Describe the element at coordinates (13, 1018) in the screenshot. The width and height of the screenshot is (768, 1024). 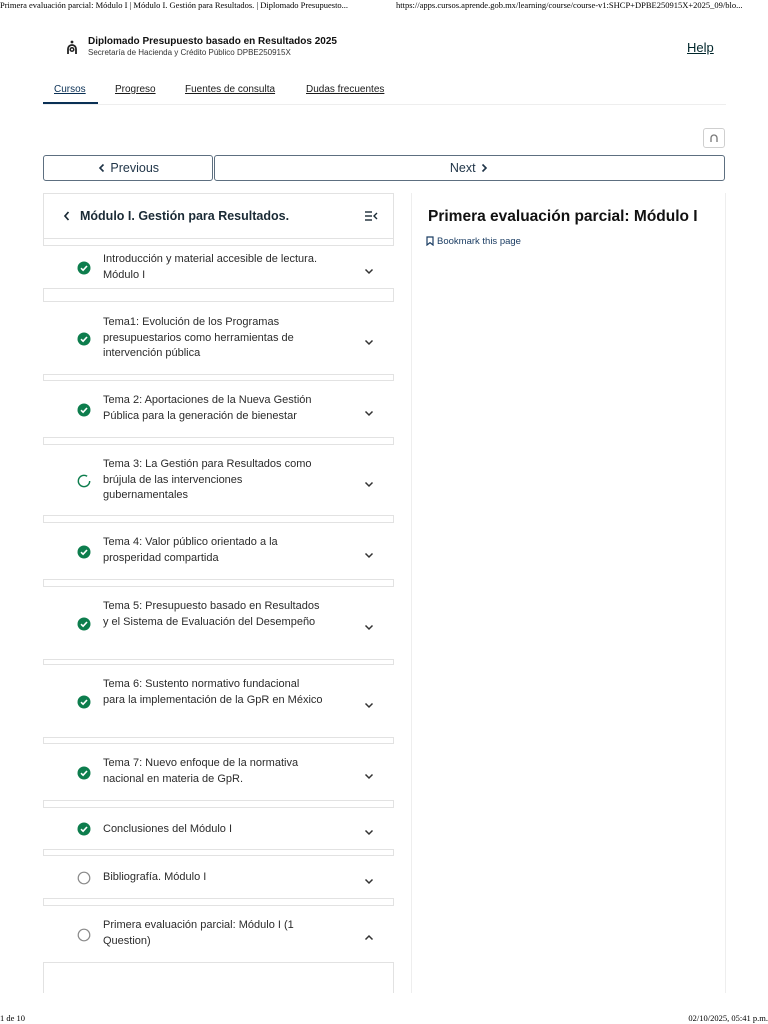
I see `print-page-number: 1 de 10` at that location.